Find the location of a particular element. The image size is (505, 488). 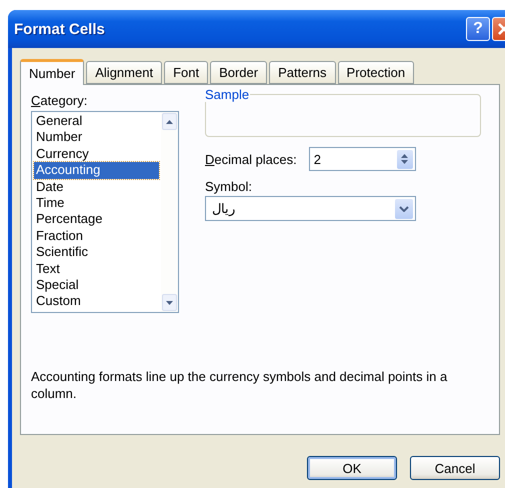

decimal-places-field: 2 is located at coordinates (362, 159).